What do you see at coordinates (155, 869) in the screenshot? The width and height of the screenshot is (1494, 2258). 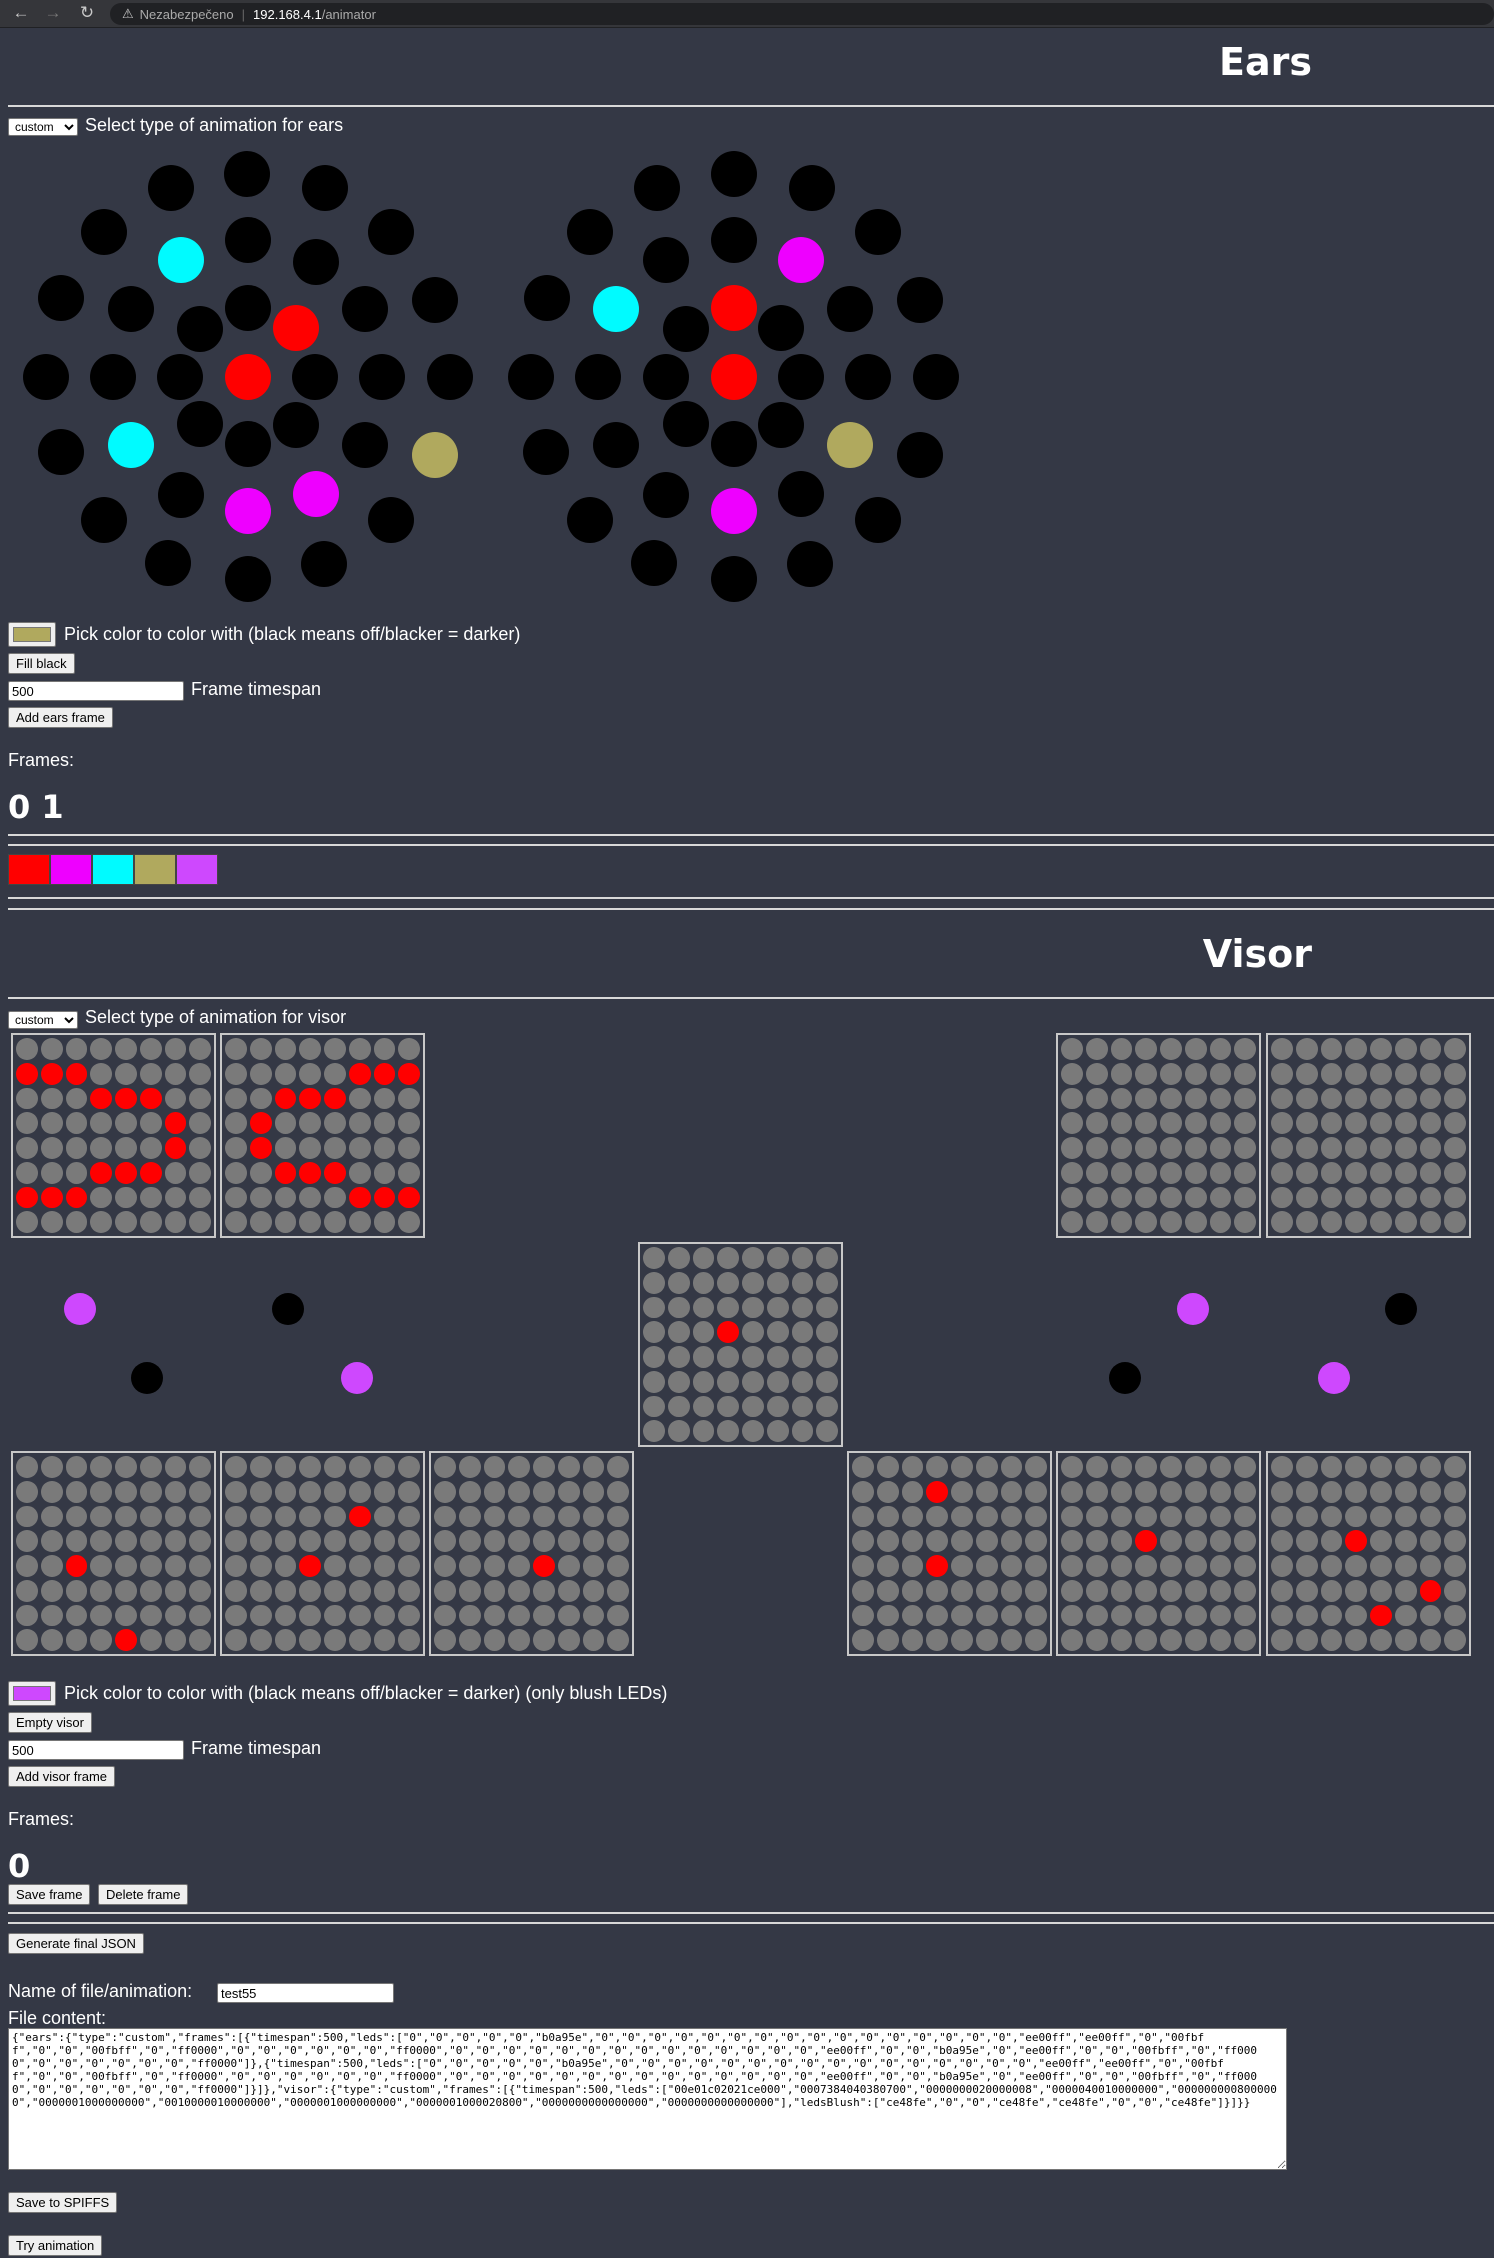 I see `palette-swatch` at bounding box center [155, 869].